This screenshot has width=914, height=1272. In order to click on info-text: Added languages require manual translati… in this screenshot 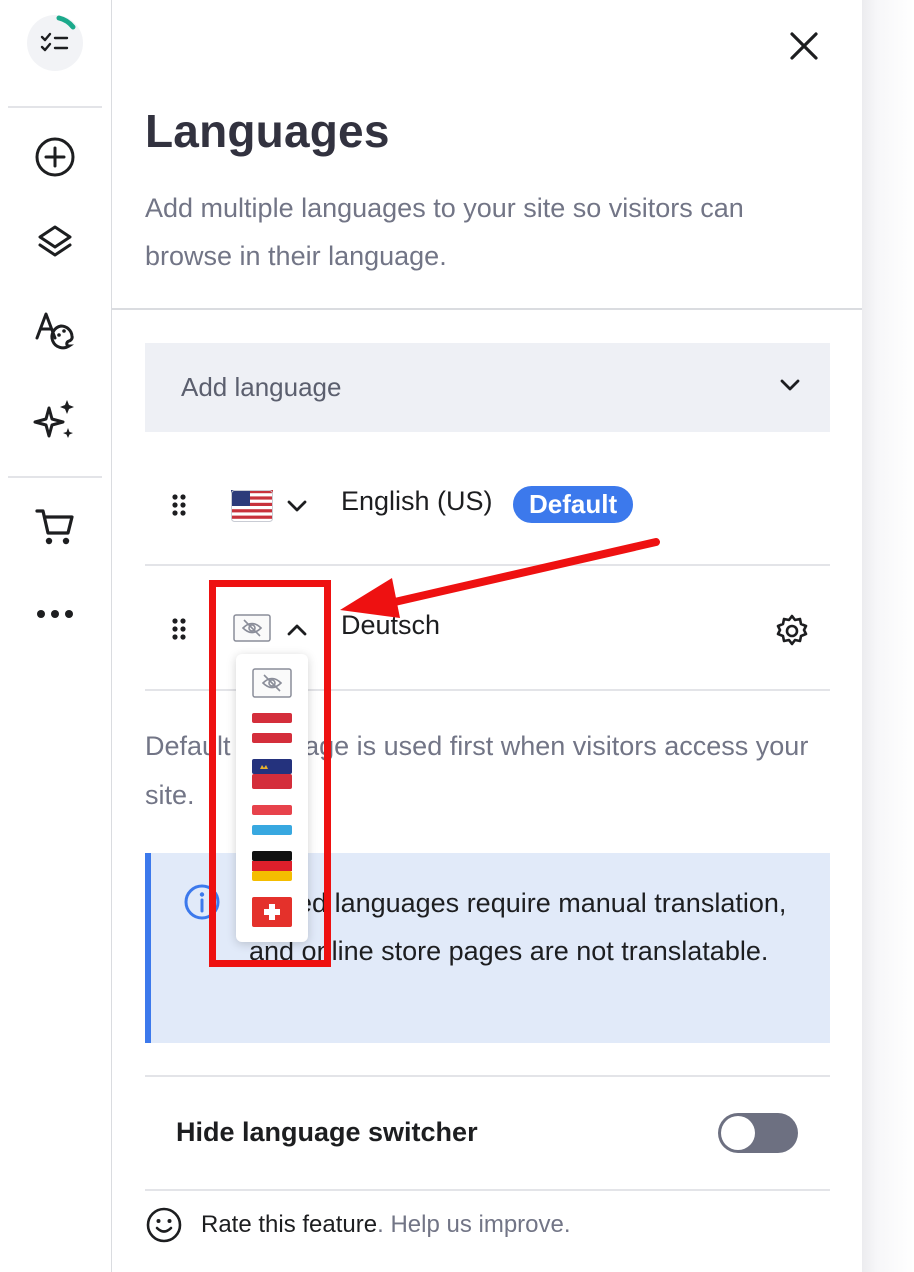, I will do `click(518, 927)`.